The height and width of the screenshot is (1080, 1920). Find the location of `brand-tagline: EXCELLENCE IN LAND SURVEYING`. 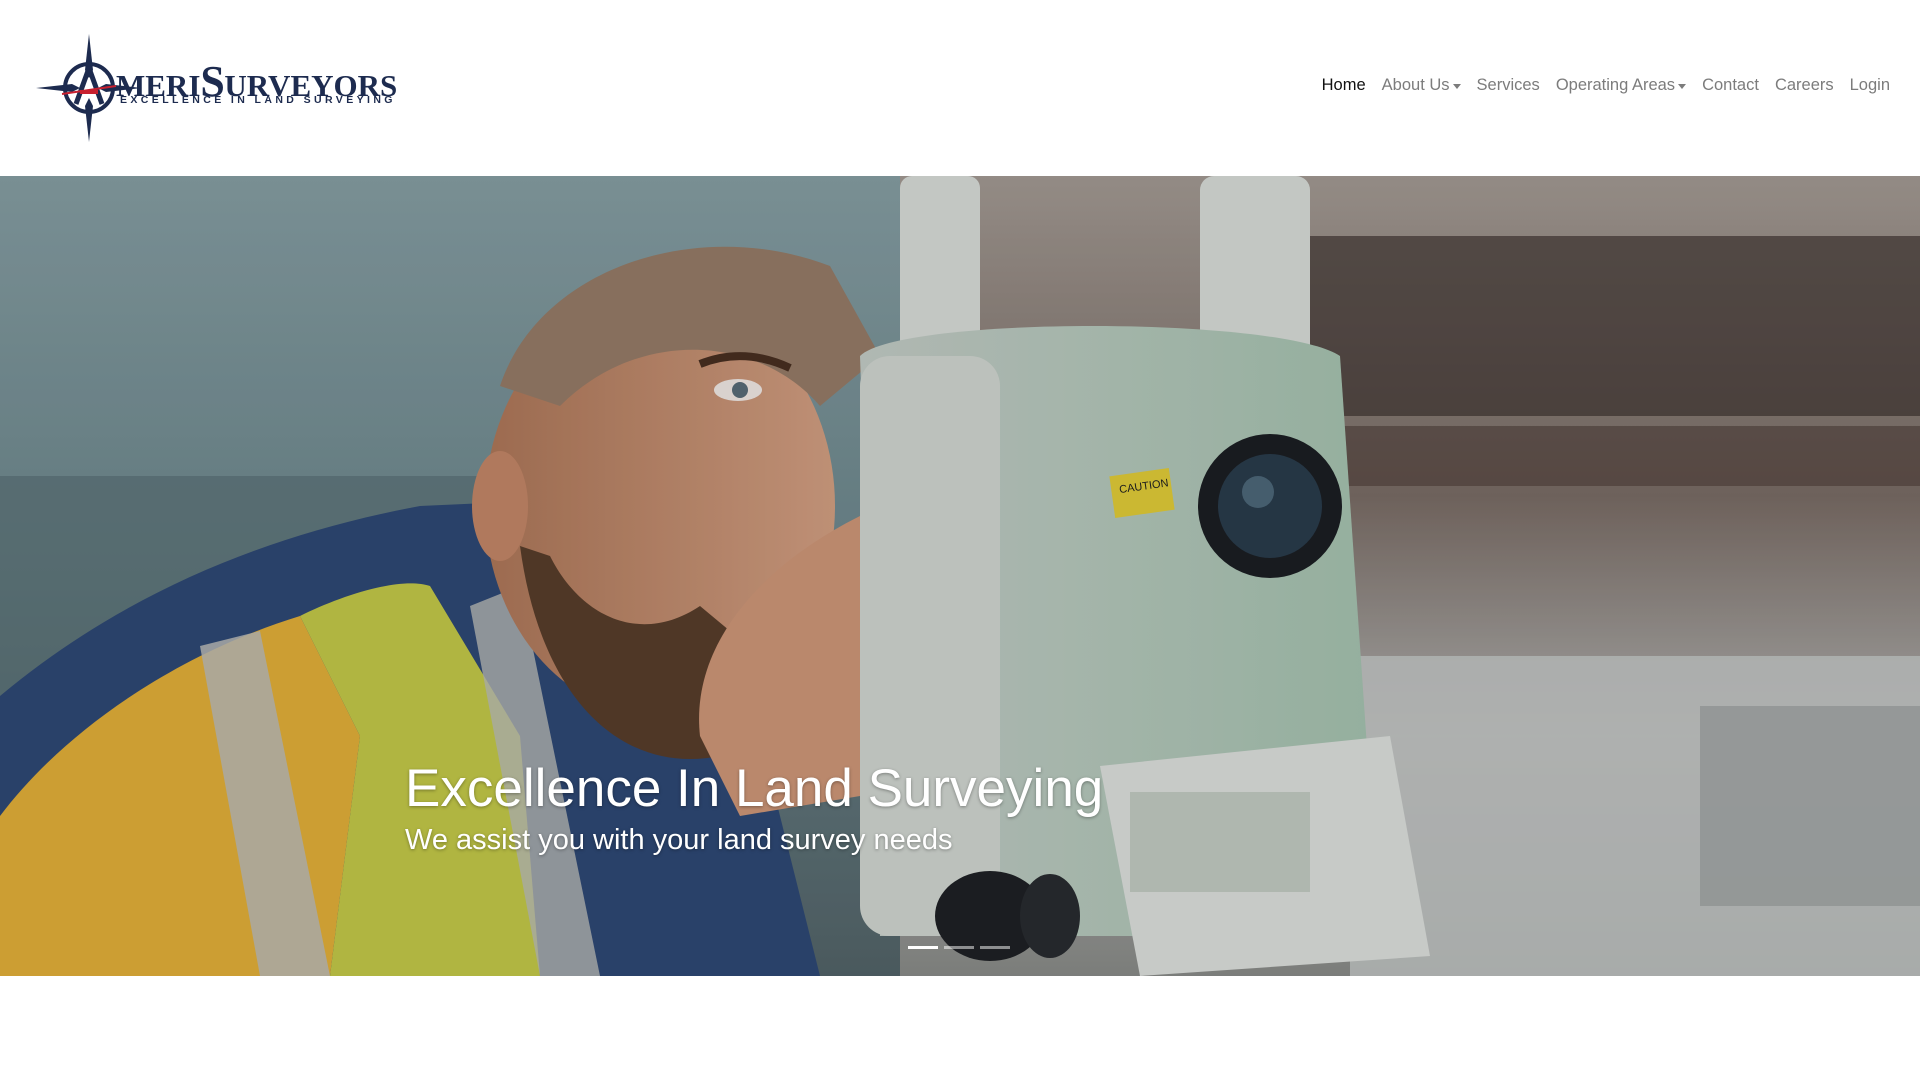

brand-tagline: EXCELLENCE IN LAND SURVEYING is located at coordinates (258, 100).